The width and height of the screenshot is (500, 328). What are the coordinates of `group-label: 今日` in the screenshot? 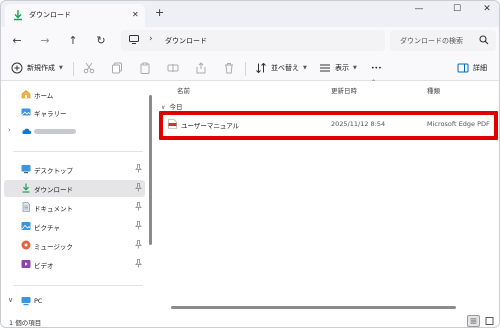 It's located at (176, 107).